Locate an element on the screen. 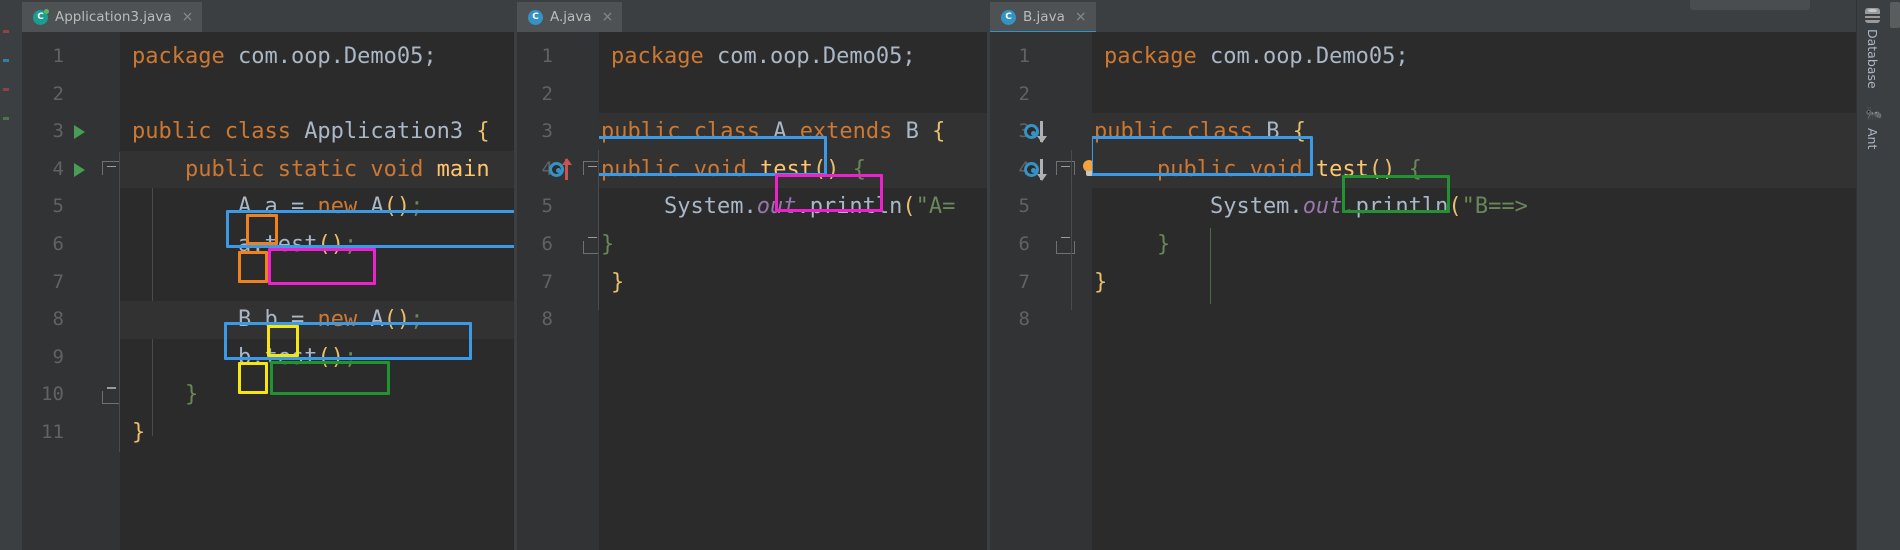  toolbar-remnant is located at coordinates (1750, 5).